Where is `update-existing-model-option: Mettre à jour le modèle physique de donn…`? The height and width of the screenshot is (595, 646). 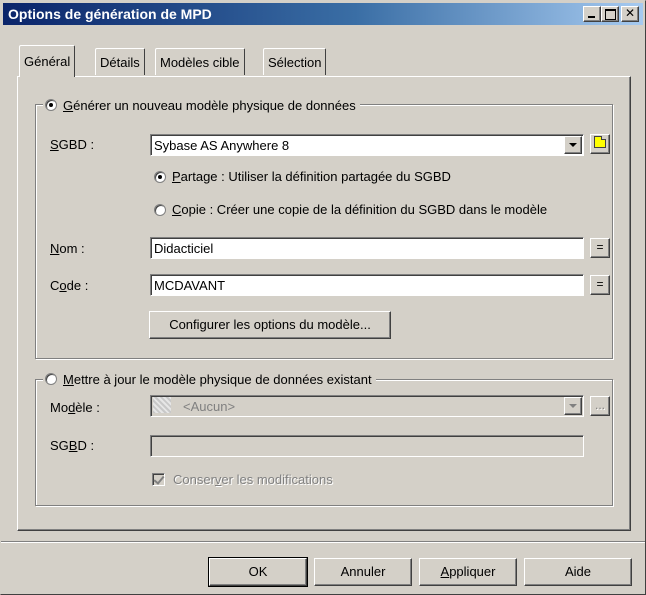 update-existing-model-option: Mettre à jour le modèle physique de donn… is located at coordinates (209, 379).